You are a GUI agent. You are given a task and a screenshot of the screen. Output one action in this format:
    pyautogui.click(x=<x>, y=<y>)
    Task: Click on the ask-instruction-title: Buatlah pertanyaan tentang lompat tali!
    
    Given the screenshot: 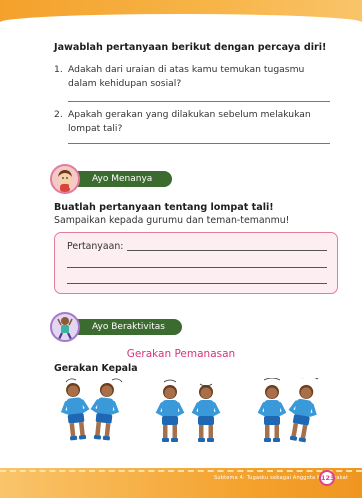 What is the action you would take?
    pyautogui.click(x=164, y=207)
    